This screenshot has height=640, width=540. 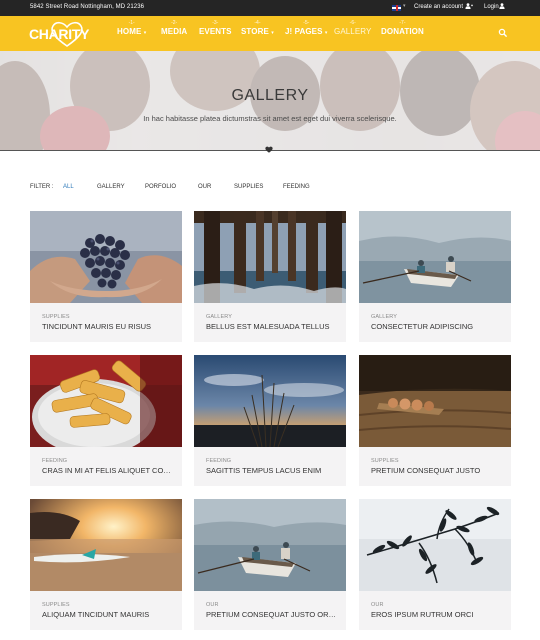 I want to click on nav-number: -1-, so click(x=131, y=23).